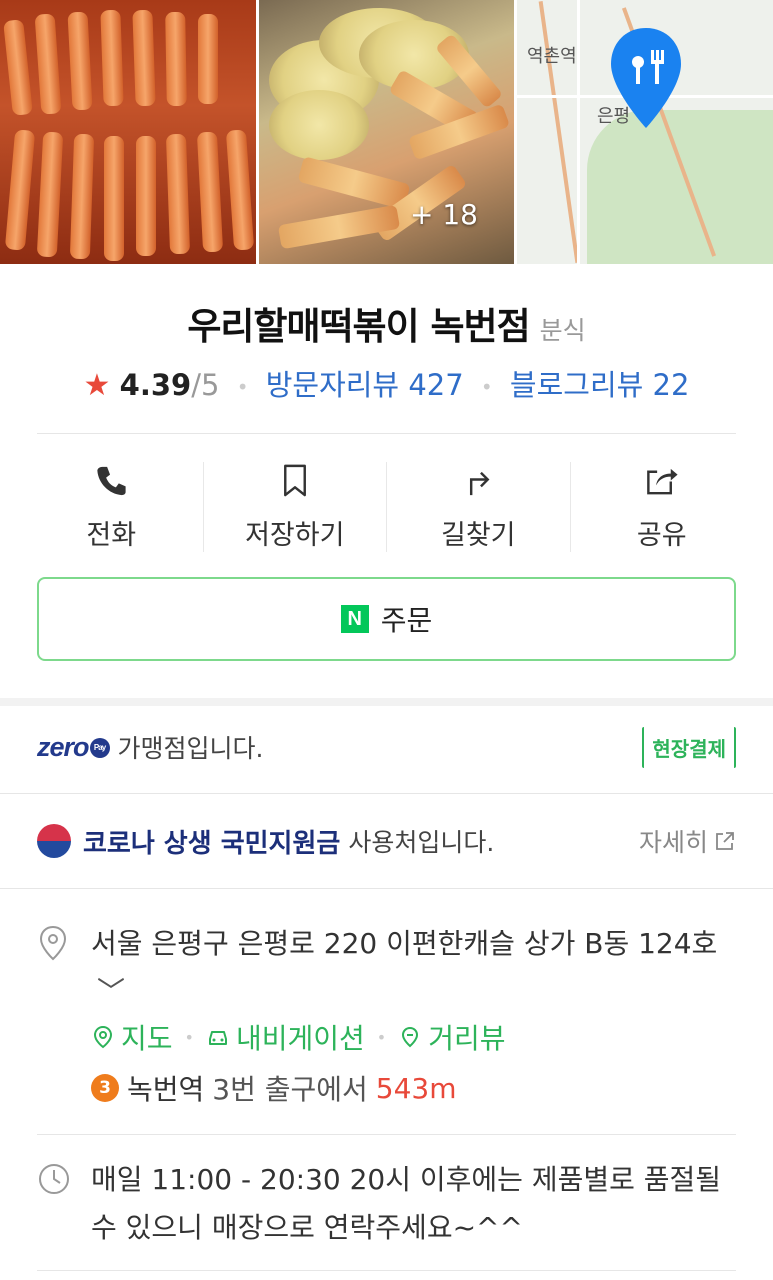 Image resolution: width=773 pixels, height=1280 pixels. Describe the element at coordinates (354, 619) in the screenshot. I see `naver-n-icon: N` at that location.